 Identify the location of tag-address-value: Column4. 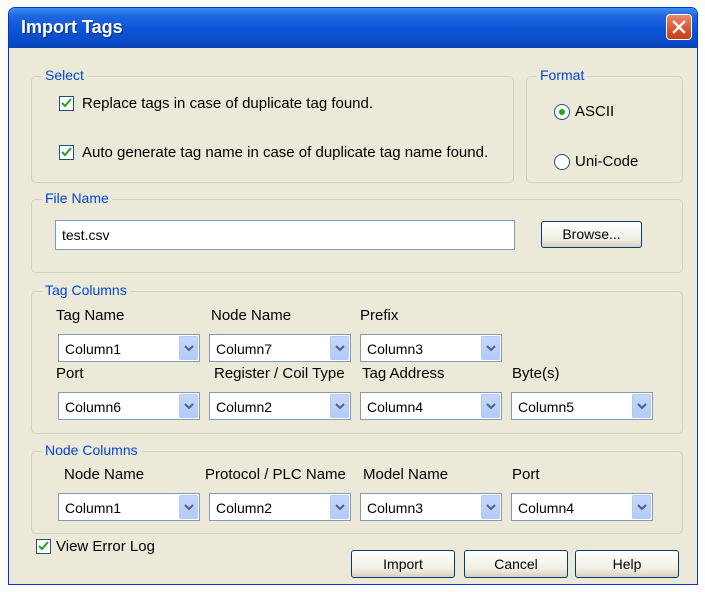
(395, 407).